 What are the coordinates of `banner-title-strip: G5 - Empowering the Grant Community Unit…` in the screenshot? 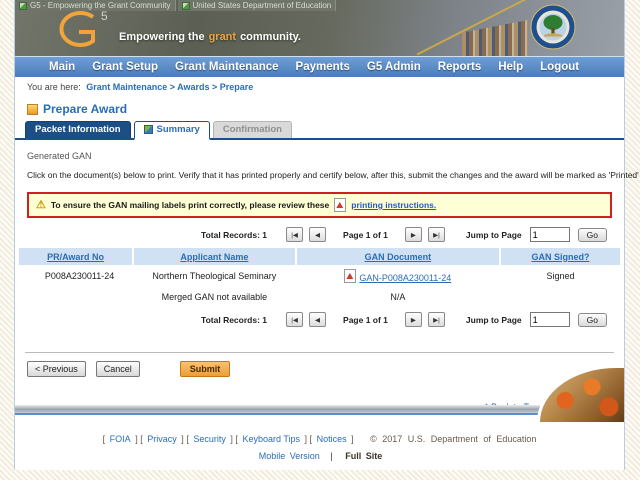 It's located at (176, 5).